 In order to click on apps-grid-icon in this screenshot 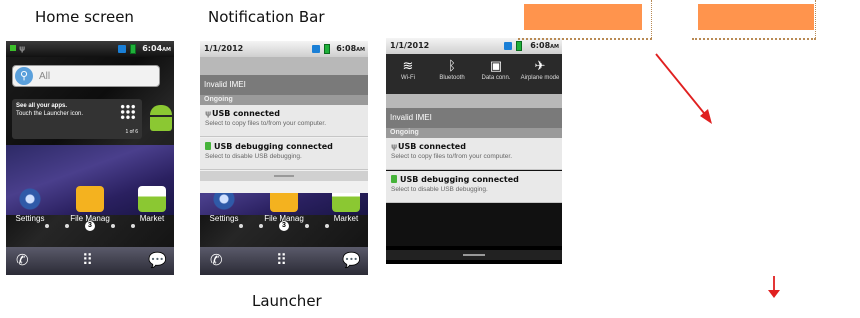, I will do `click(128, 112)`.